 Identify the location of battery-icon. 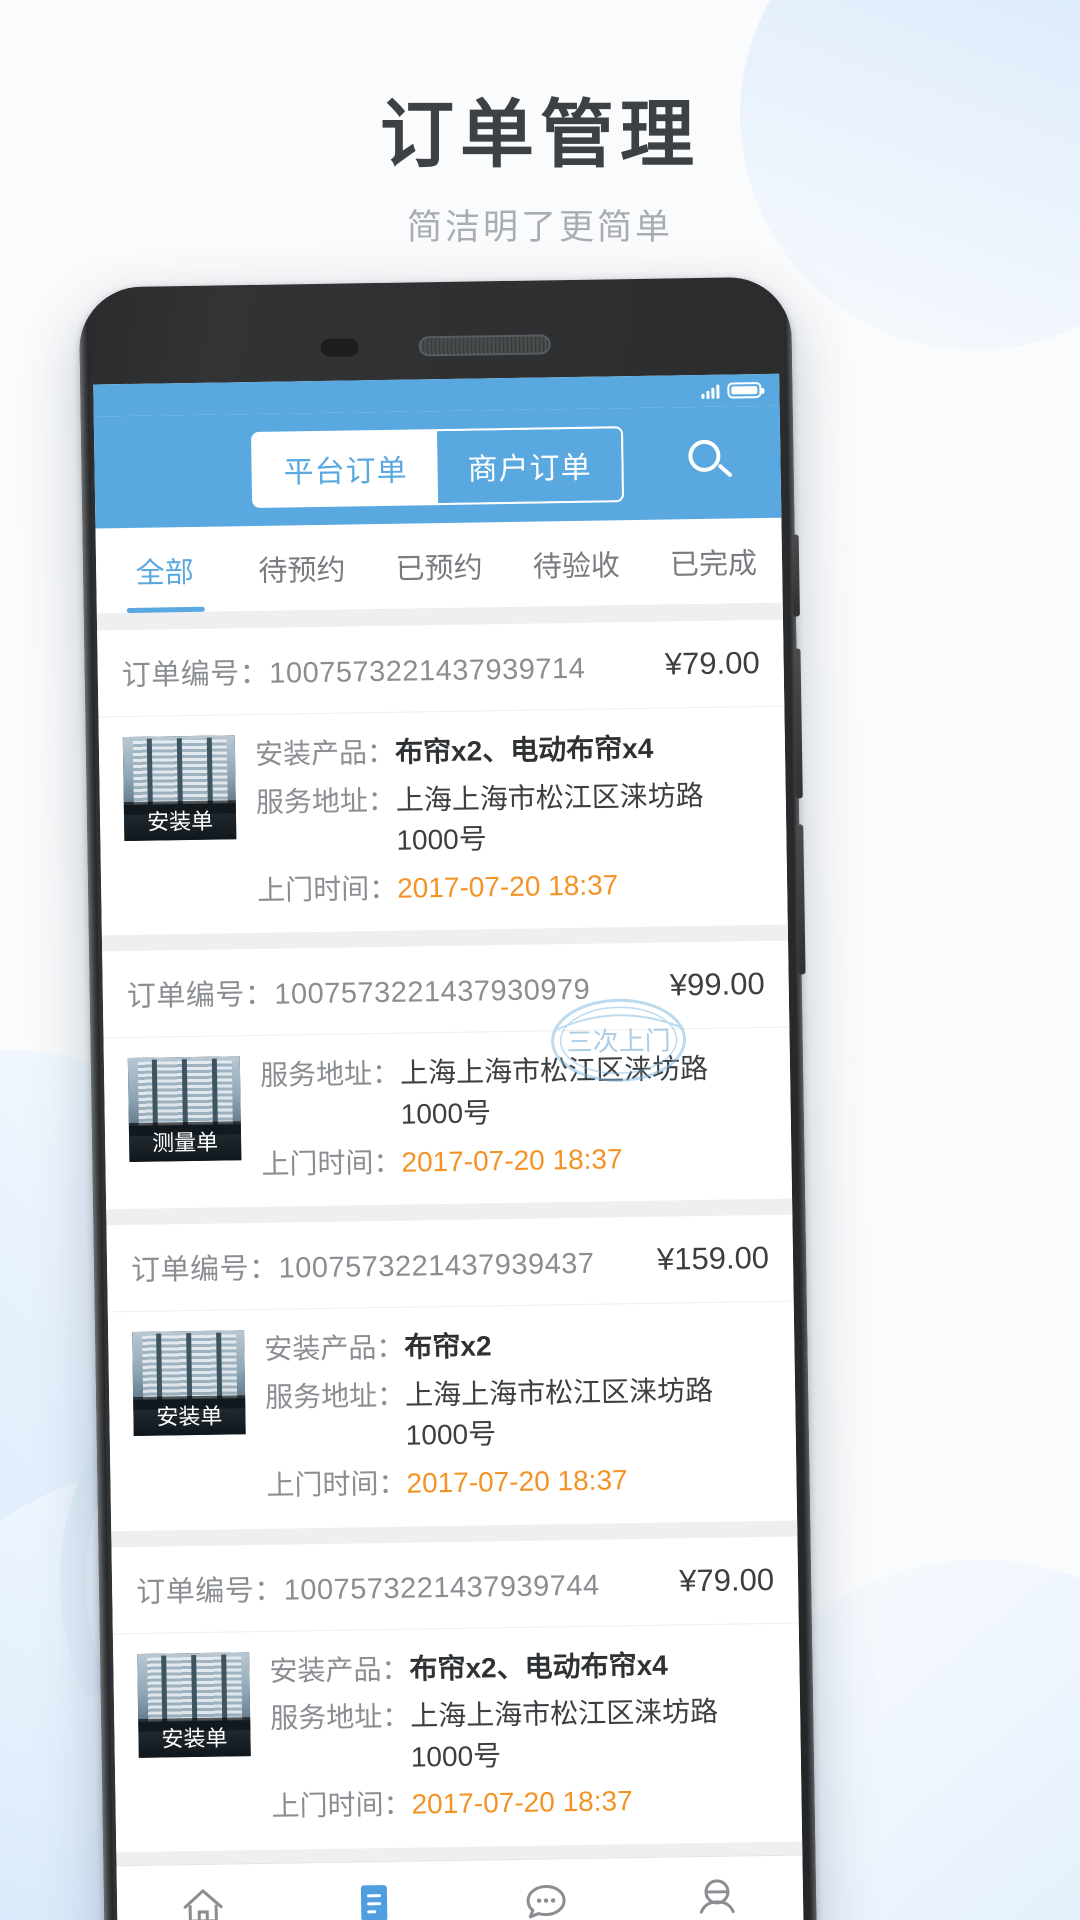
(744, 390).